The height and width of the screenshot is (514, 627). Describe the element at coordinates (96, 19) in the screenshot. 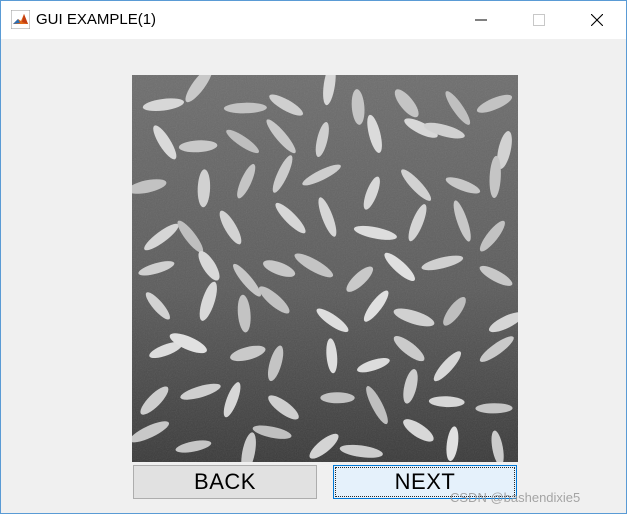

I see `window-title: GUI EXAMPLE(1)` at that location.